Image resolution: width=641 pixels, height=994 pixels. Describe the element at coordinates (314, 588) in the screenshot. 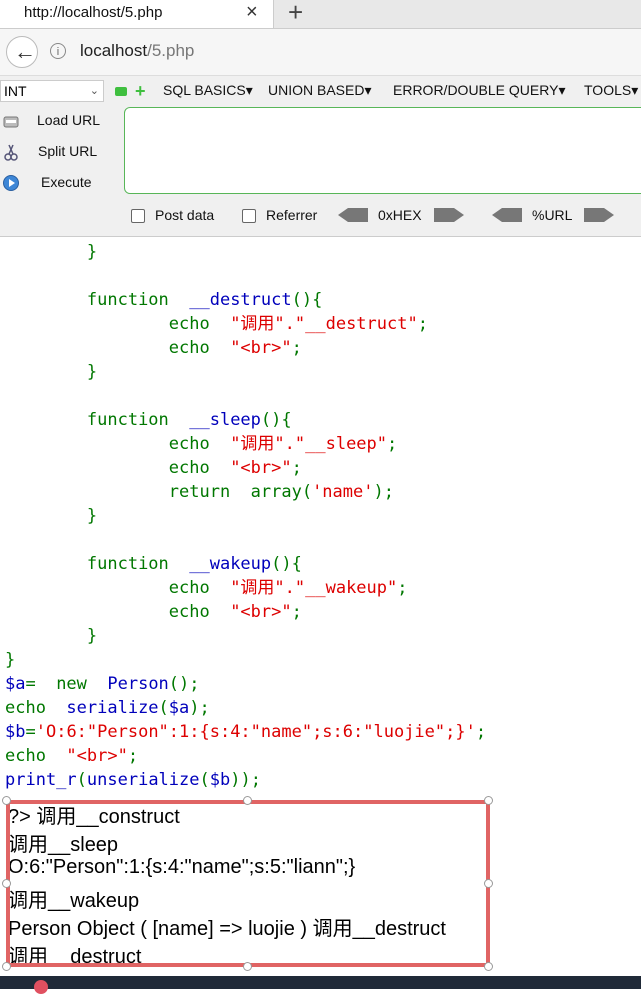

I see `code-token: "调用"."__wakeup"` at that location.